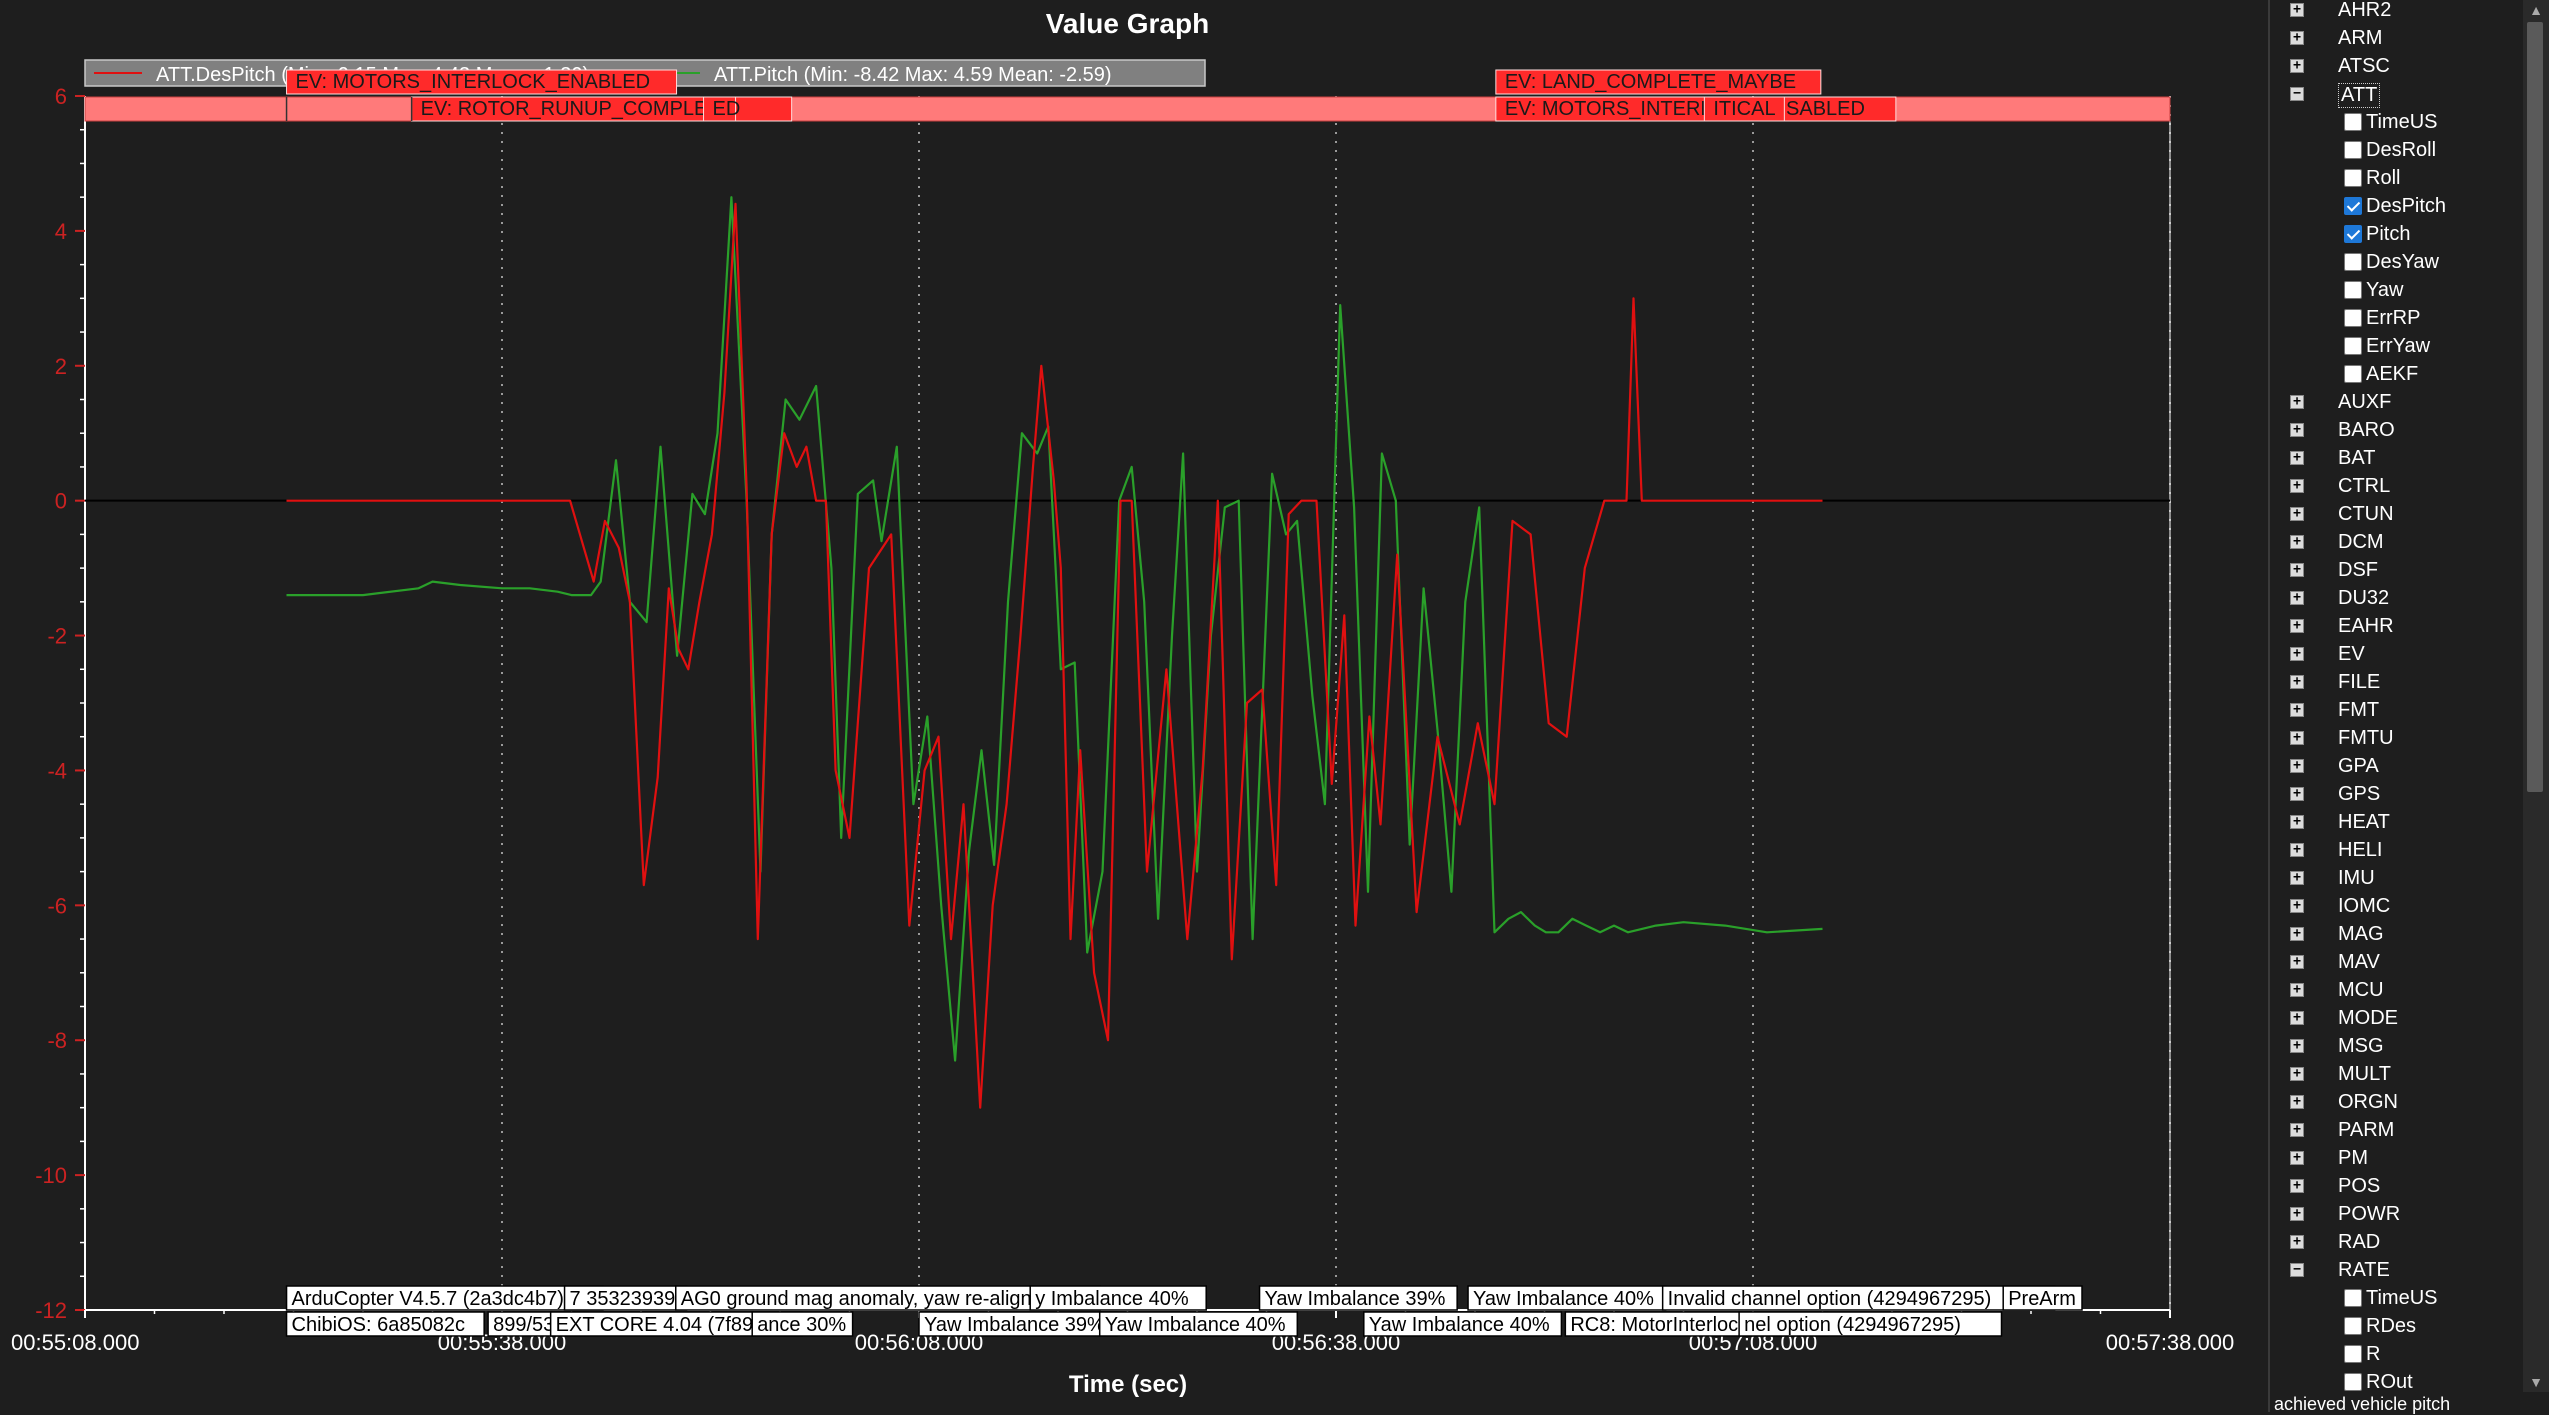  I want to click on message-marker-label: PreArm, so click(2042, 1299).